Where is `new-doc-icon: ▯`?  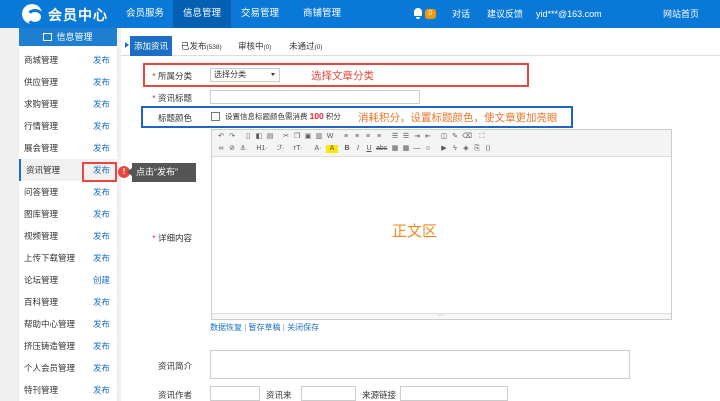
new-doc-icon: ▯ is located at coordinates (248, 137).